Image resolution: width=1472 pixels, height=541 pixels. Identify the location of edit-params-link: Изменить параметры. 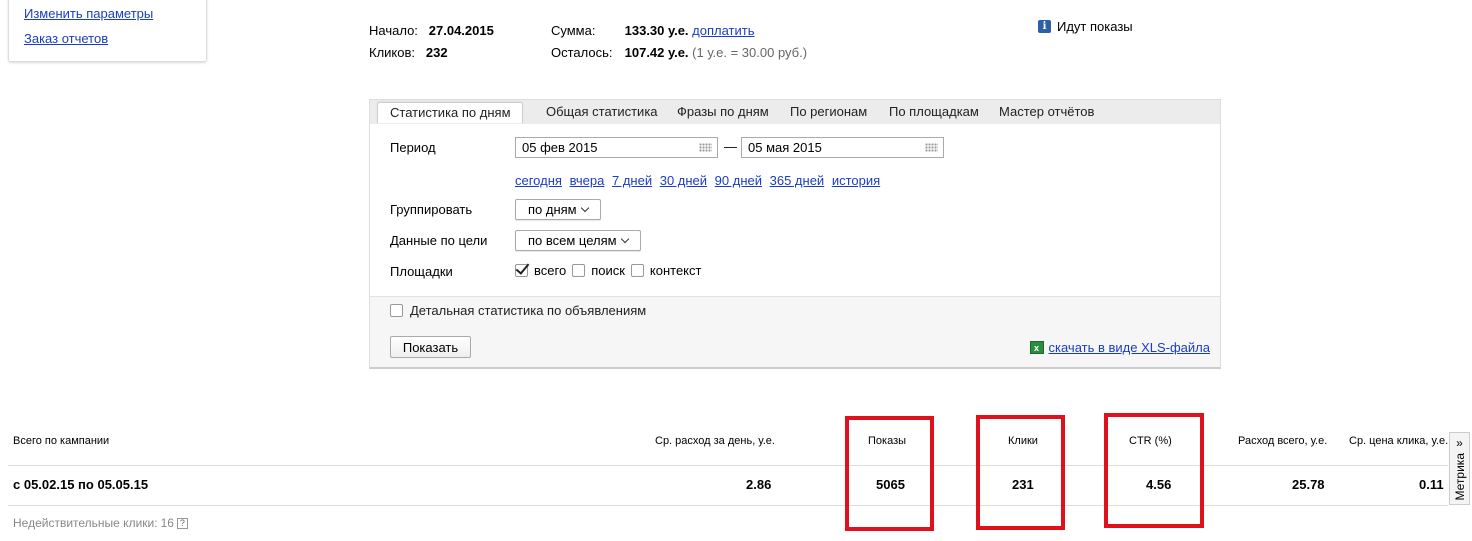
(88, 13).